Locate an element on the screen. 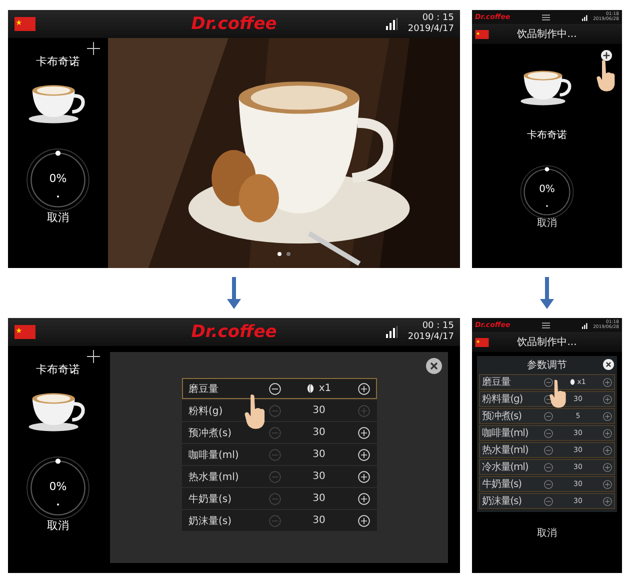  parameter-name: 粉料(g) is located at coordinates (206, 411).